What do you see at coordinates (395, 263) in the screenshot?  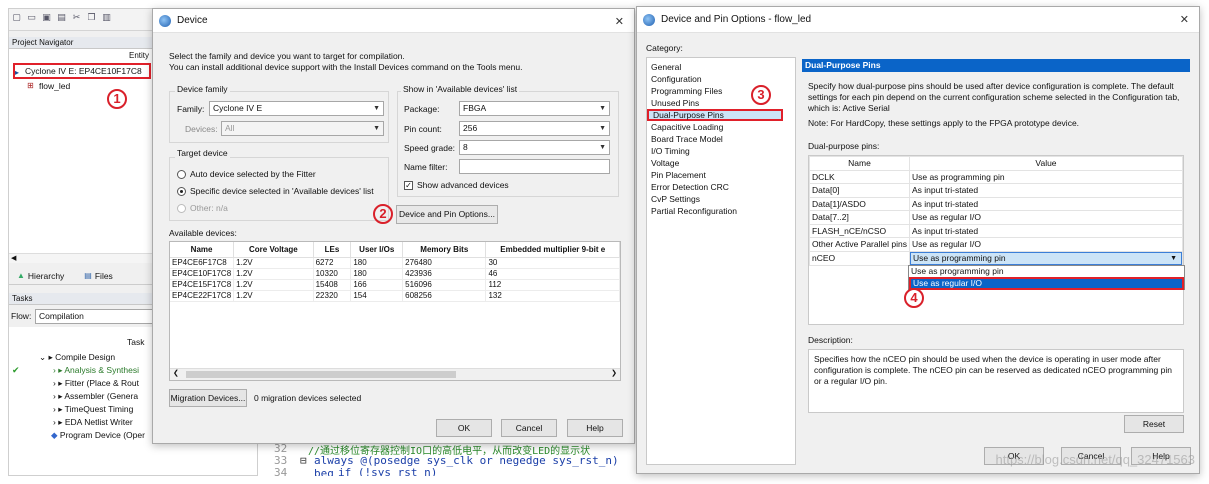 I see `table-row: EP4CE6F17C8 1.2V 6272 180 276480 30` at bounding box center [395, 263].